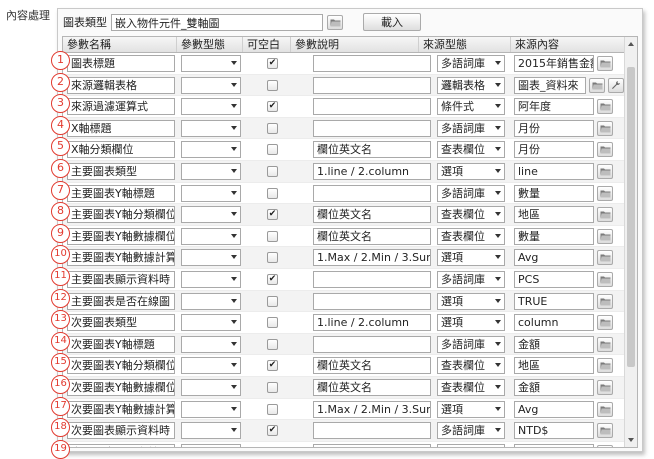 The width and height of the screenshot is (654, 459). What do you see at coordinates (121, 445) in the screenshot?
I see `param-name-field: 次要圖表是否在線圖` at bounding box center [121, 445].